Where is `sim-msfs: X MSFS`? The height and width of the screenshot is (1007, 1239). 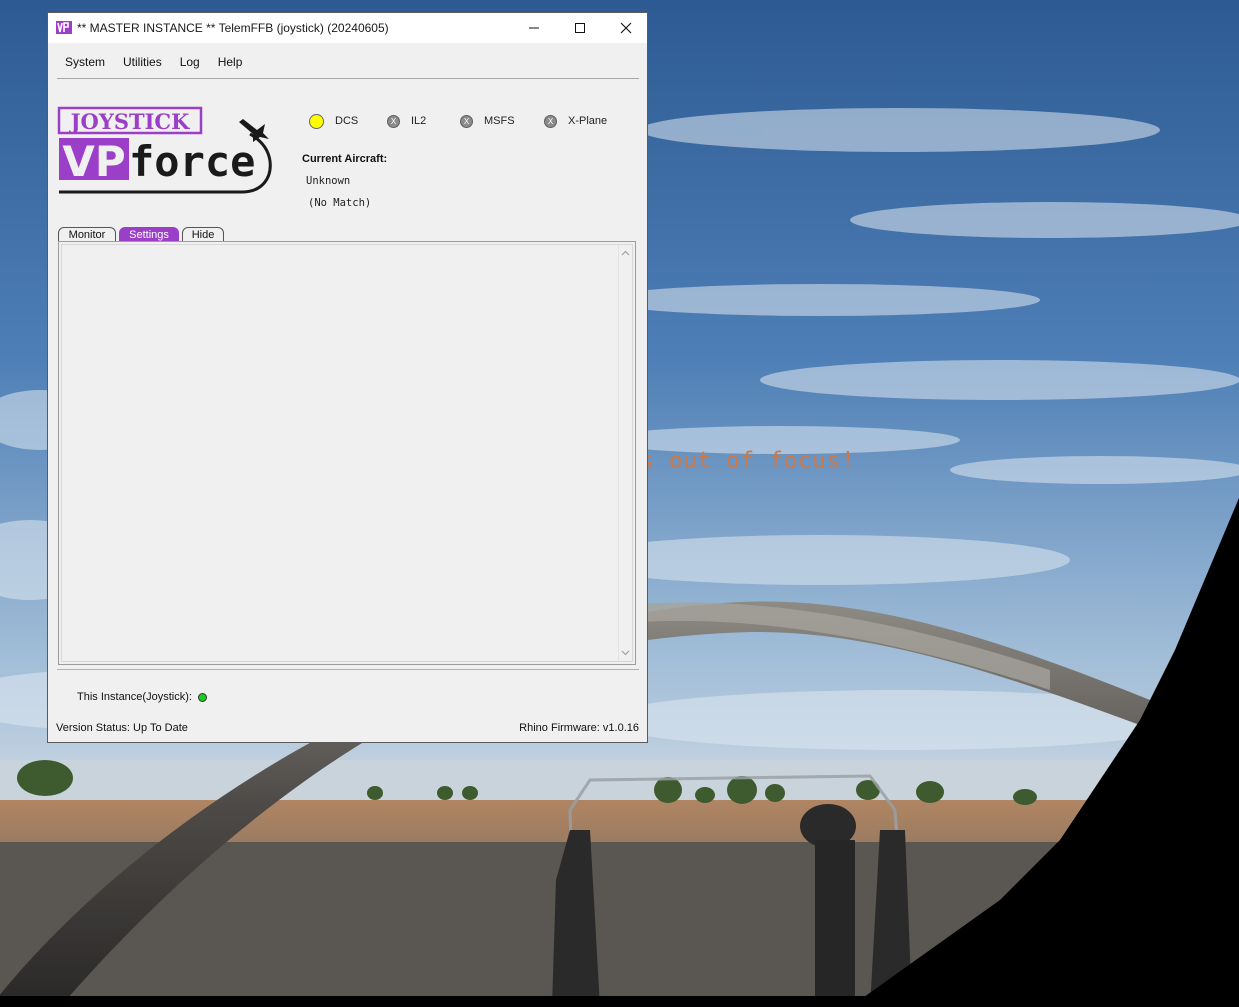 sim-msfs: X MSFS is located at coordinates (487, 121).